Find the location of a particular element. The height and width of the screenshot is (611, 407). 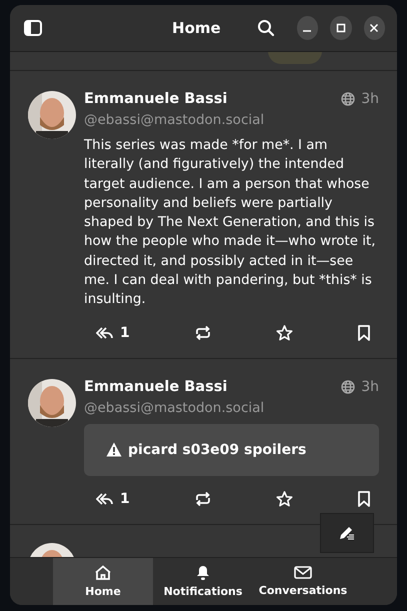

maximize-button is located at coordinates (341, 28).